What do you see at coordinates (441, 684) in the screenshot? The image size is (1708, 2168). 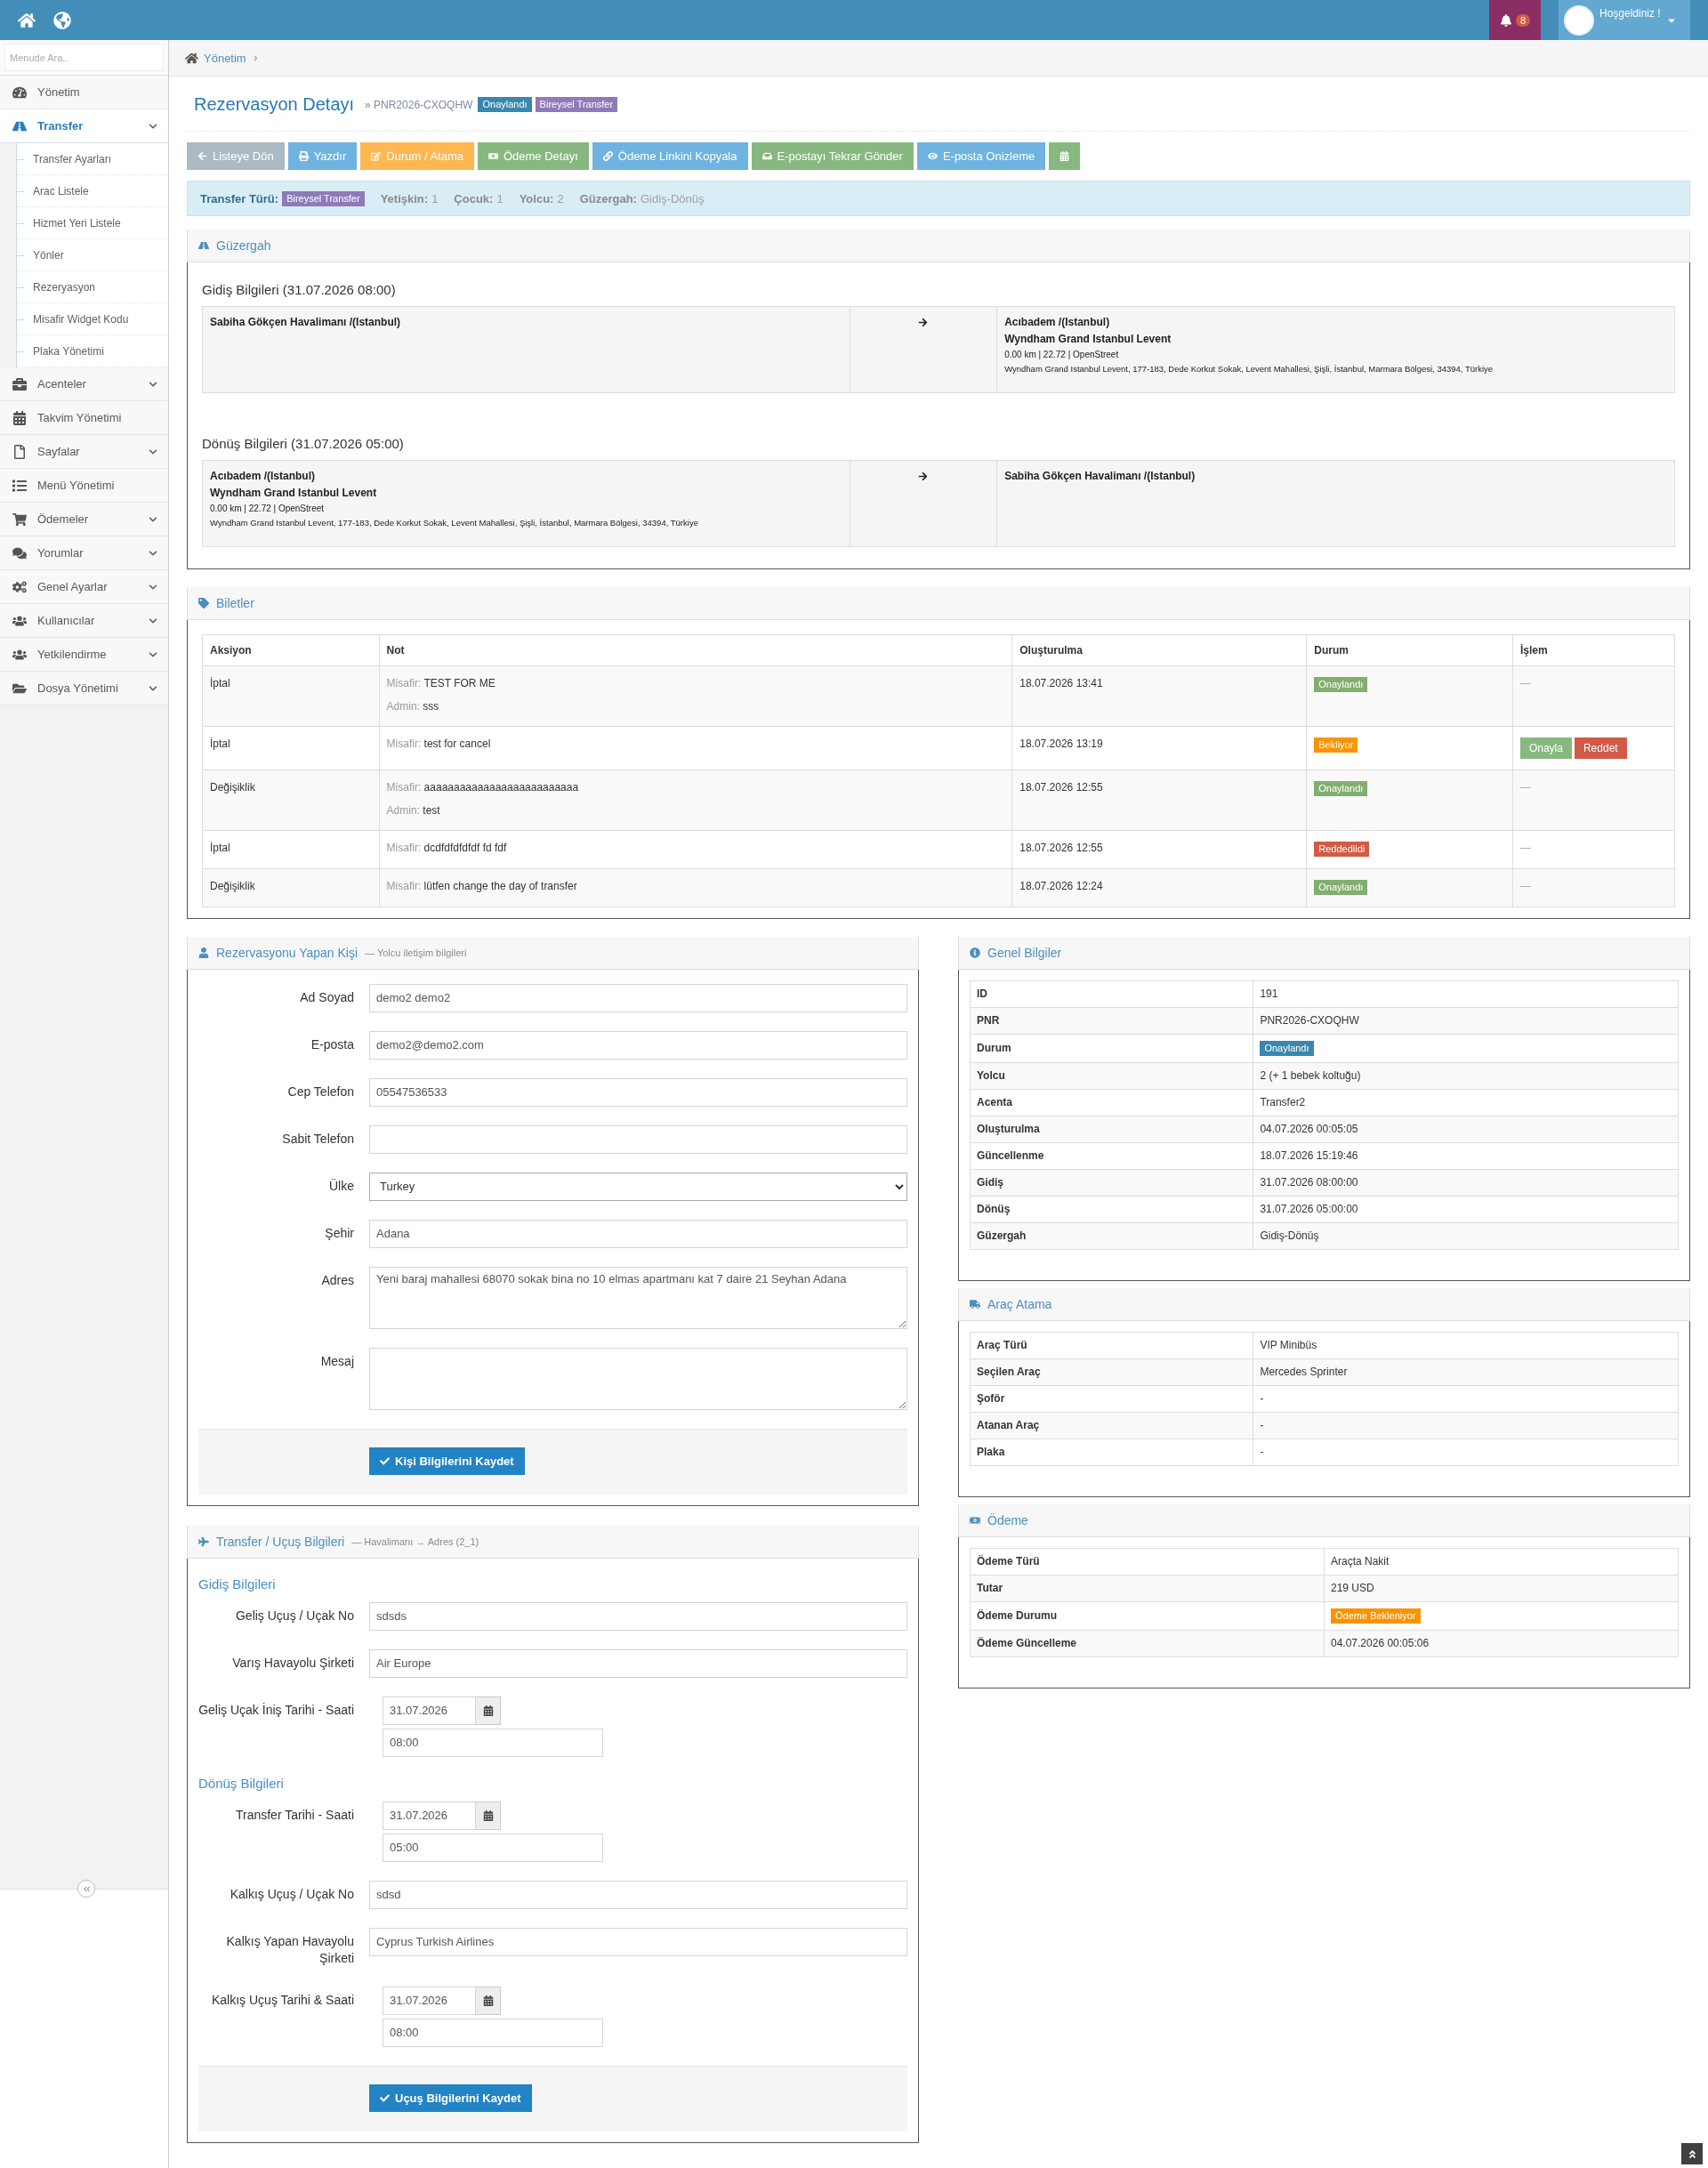 I see `note-text: Misafir: TEST FOR ME` at bounding box center [441, 684].